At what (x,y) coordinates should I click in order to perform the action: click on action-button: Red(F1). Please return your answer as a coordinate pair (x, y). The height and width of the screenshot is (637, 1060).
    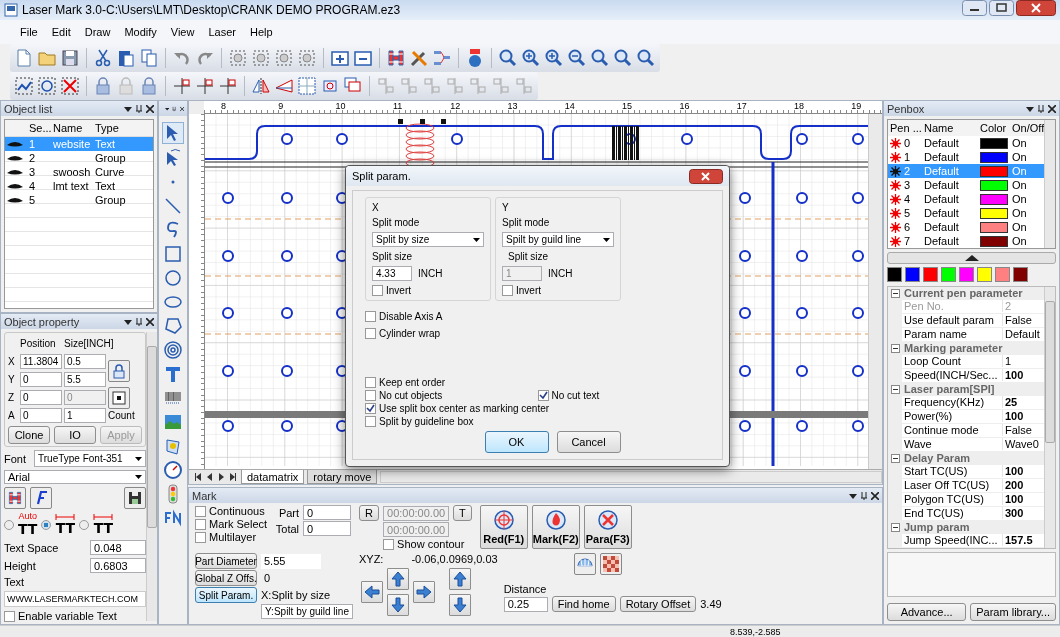
    Looking at the image, I should click on (503, 527).